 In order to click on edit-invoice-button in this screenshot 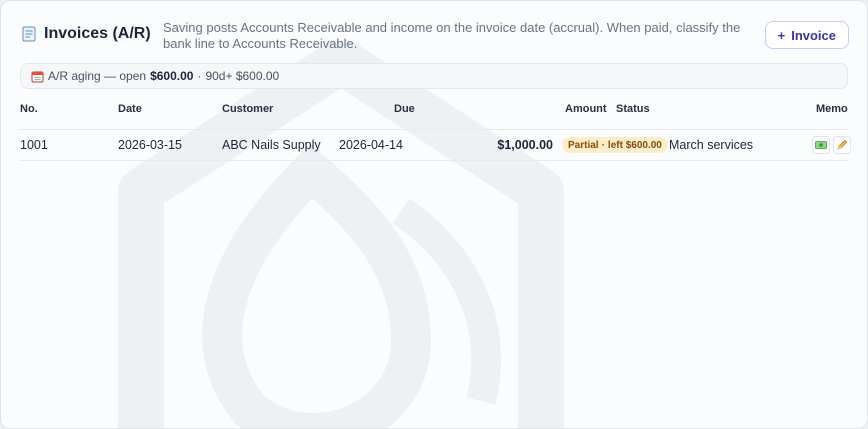, I will do `click(842, 145)`.